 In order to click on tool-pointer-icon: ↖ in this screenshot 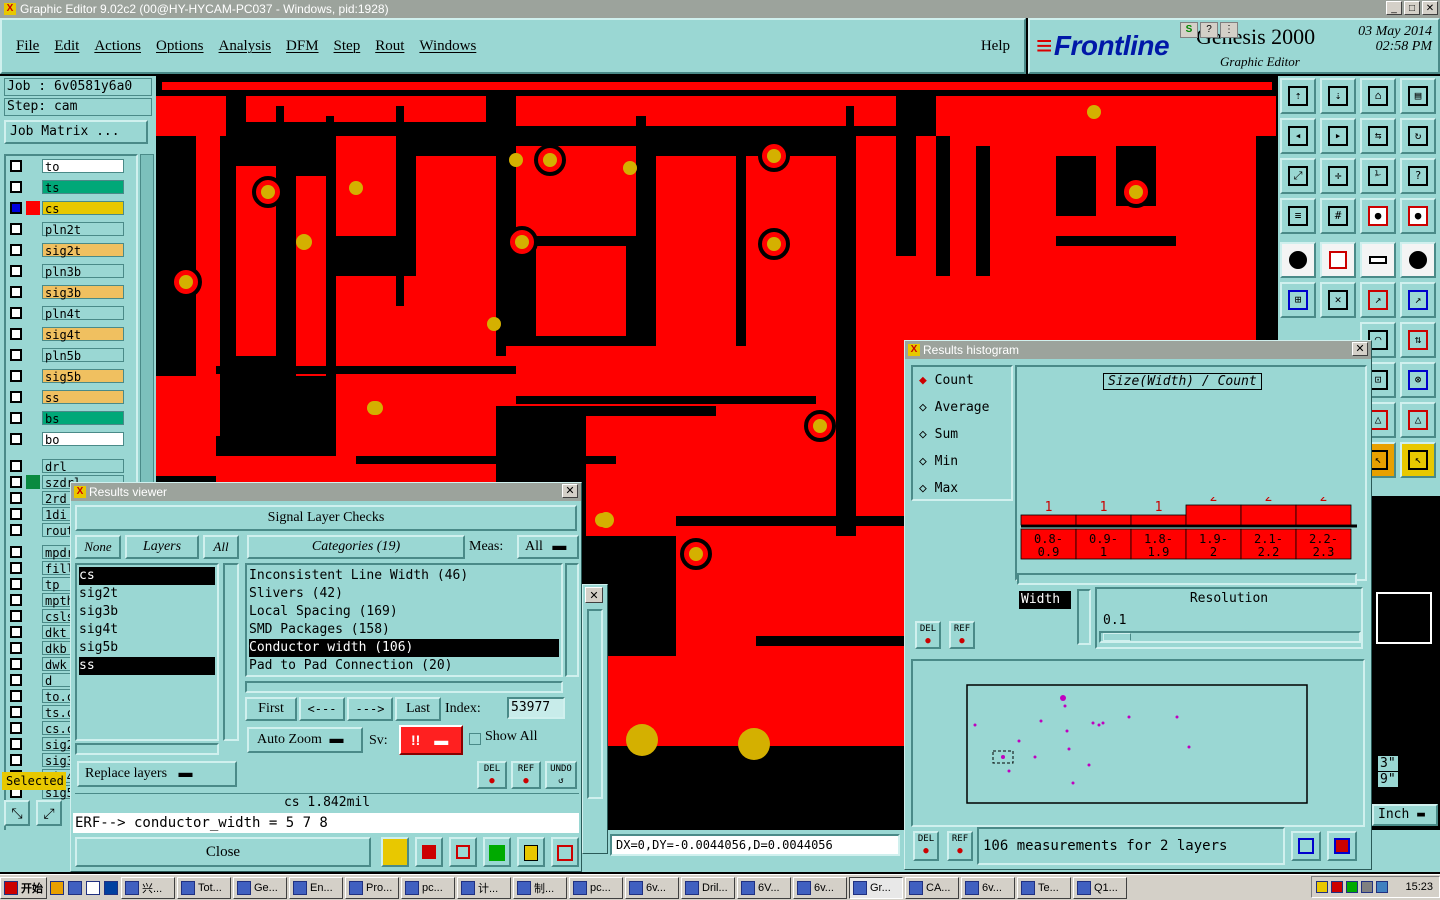, I will do `click(1418, 460)`.